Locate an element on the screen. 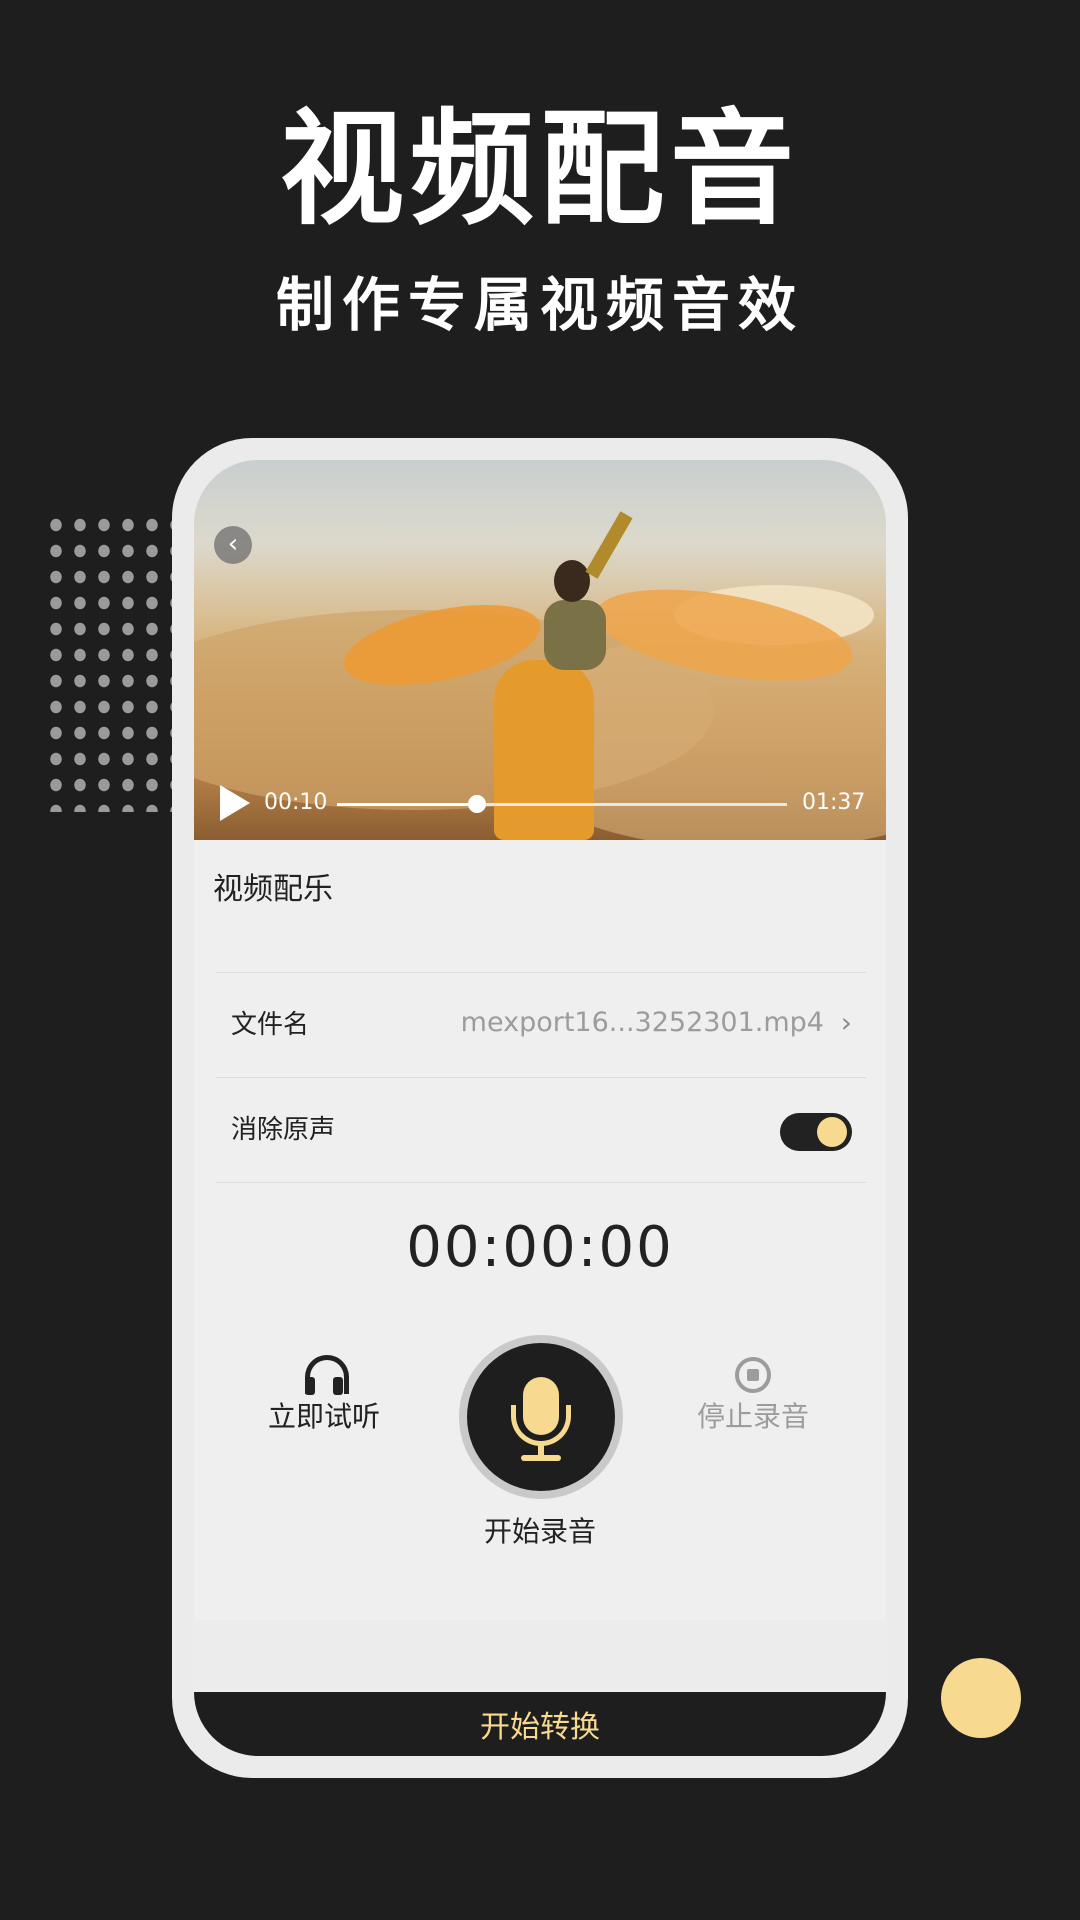 The height and width of the screenshot is (1920, 1080). play-icon is located at coordinates (235, 803).